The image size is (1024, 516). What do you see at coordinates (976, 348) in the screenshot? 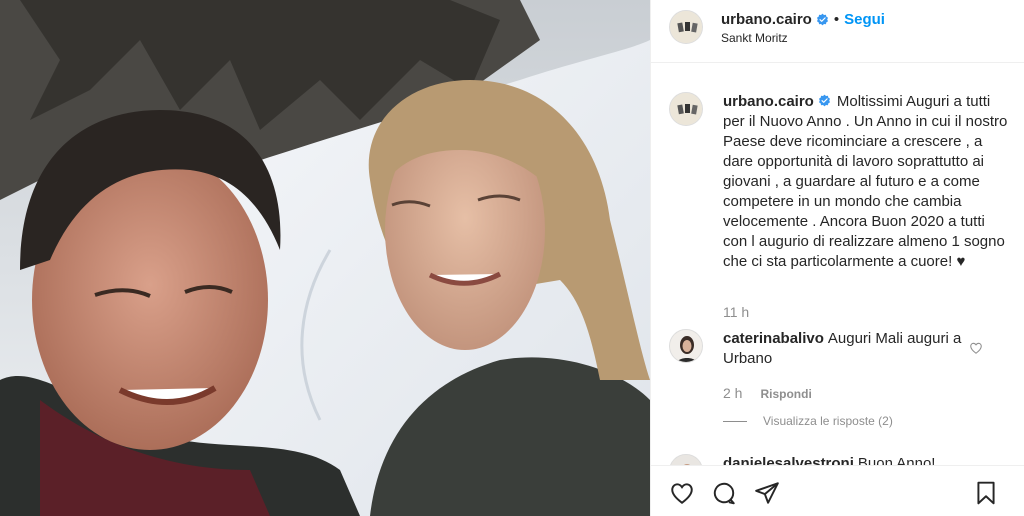
I see `comment-like-heart-icon` at bounding box center [976, 348].